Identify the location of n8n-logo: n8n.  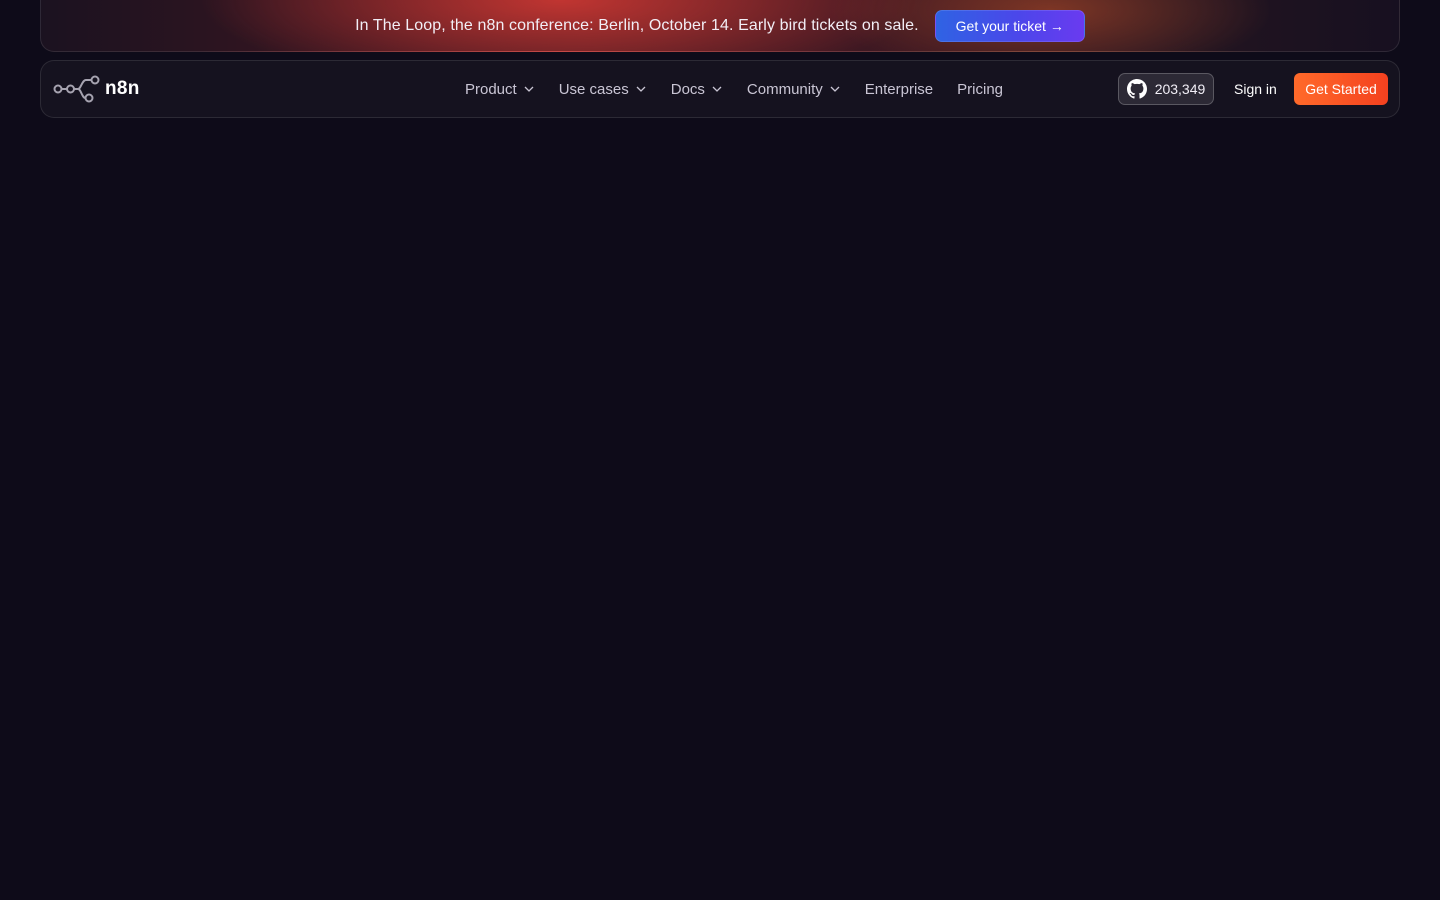
(96, 89).